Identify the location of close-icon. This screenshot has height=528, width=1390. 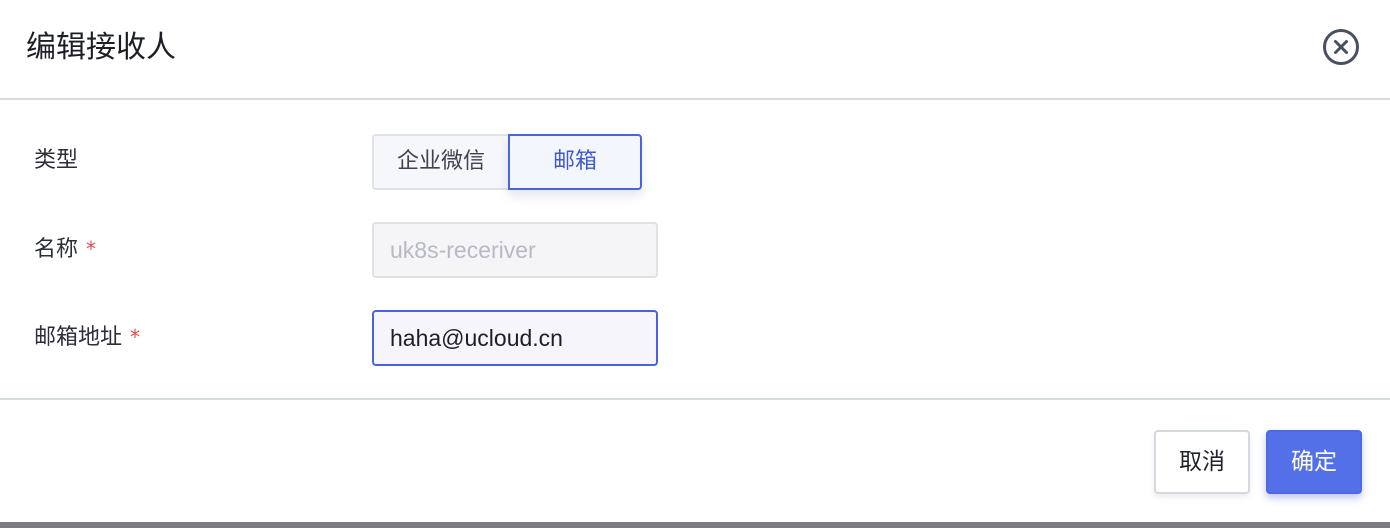
(1341, 47).